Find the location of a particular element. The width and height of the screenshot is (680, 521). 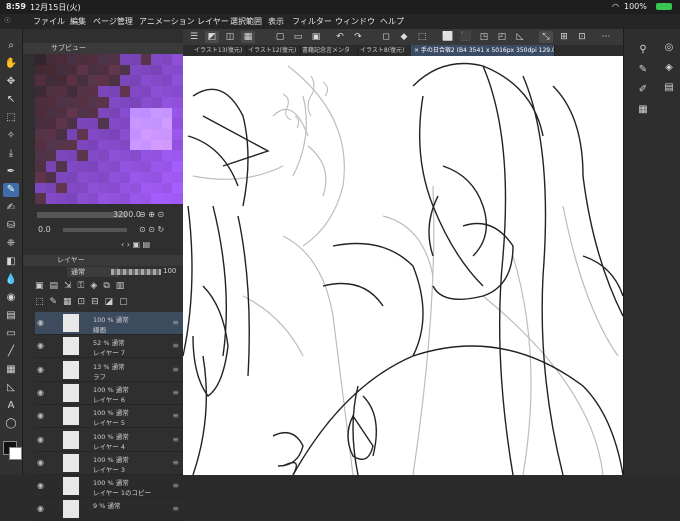

more-icon: ⋯ is located at coordinates (606, 37).